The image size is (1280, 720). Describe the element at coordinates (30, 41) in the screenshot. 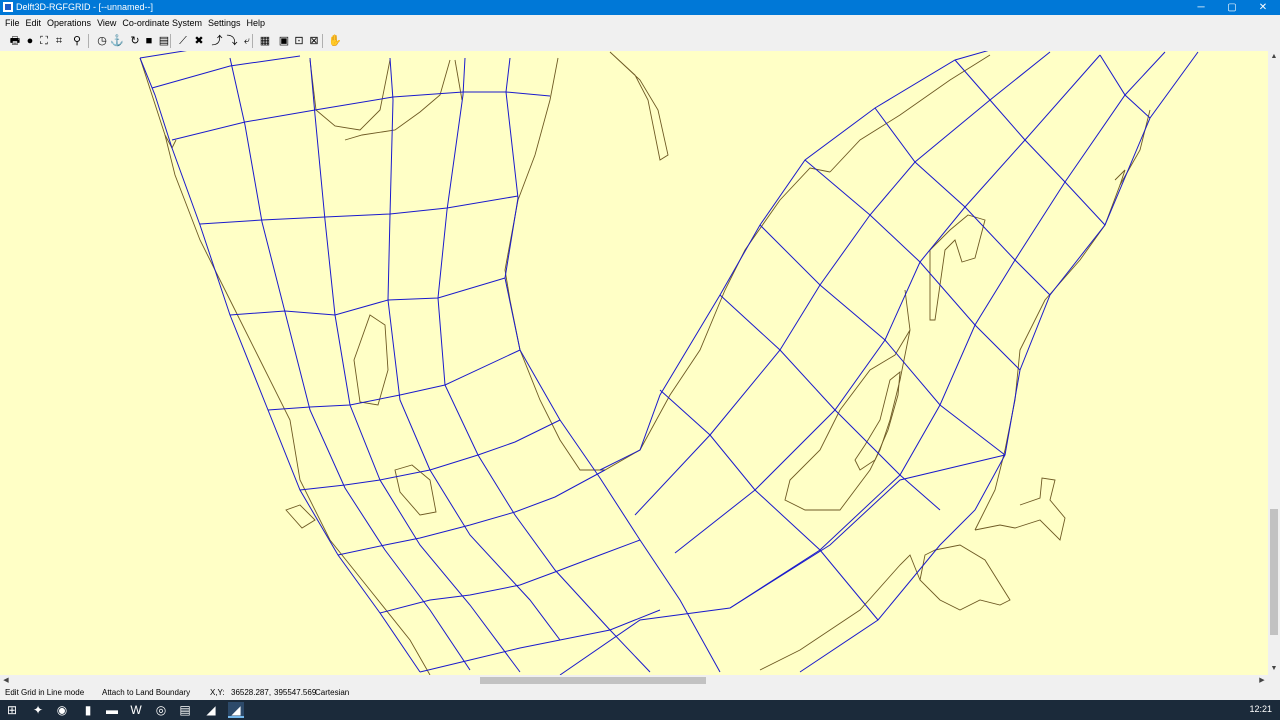

I see `globe-icon: ●` at that location.